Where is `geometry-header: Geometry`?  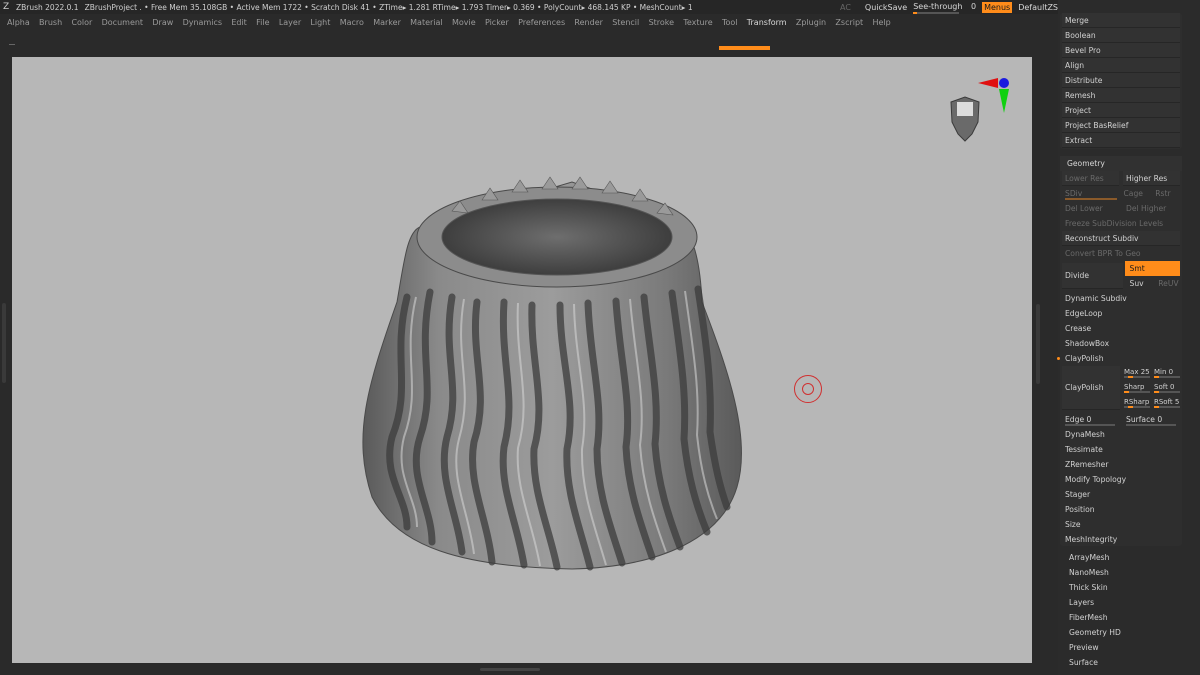
geometry-header: Geometry is located at coordinates (1121, 163).